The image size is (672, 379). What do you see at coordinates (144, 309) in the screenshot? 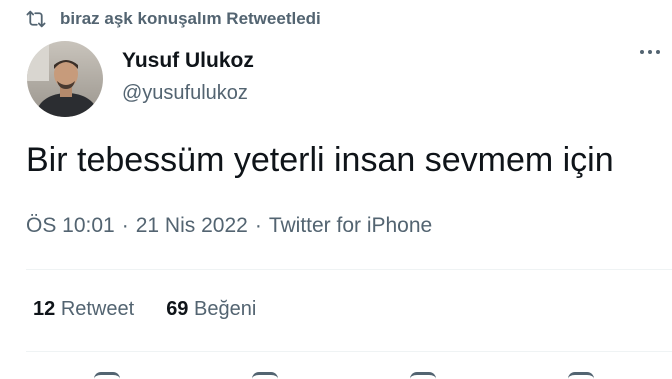
I see `engagement-stats: 12 Retweet 69 Beğeni` at bounding box center [144, 309].